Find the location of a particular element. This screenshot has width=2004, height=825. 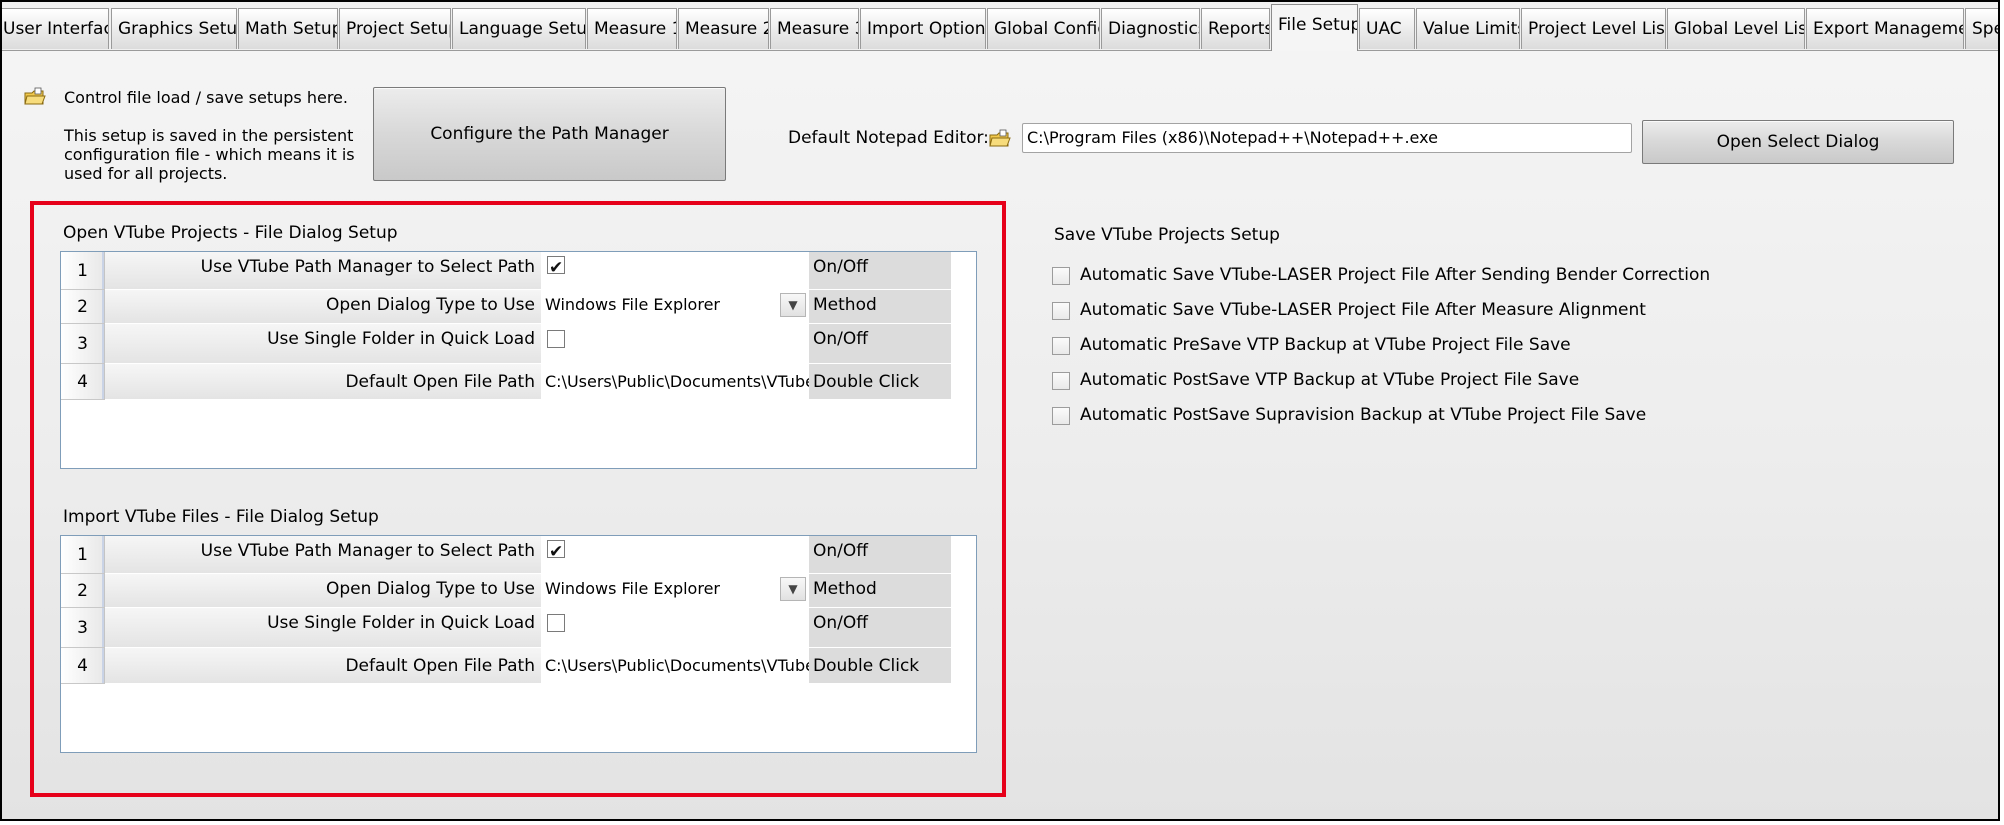

tab-global-level-lists: Global Level Lists is located at coordinates (1736, 28).